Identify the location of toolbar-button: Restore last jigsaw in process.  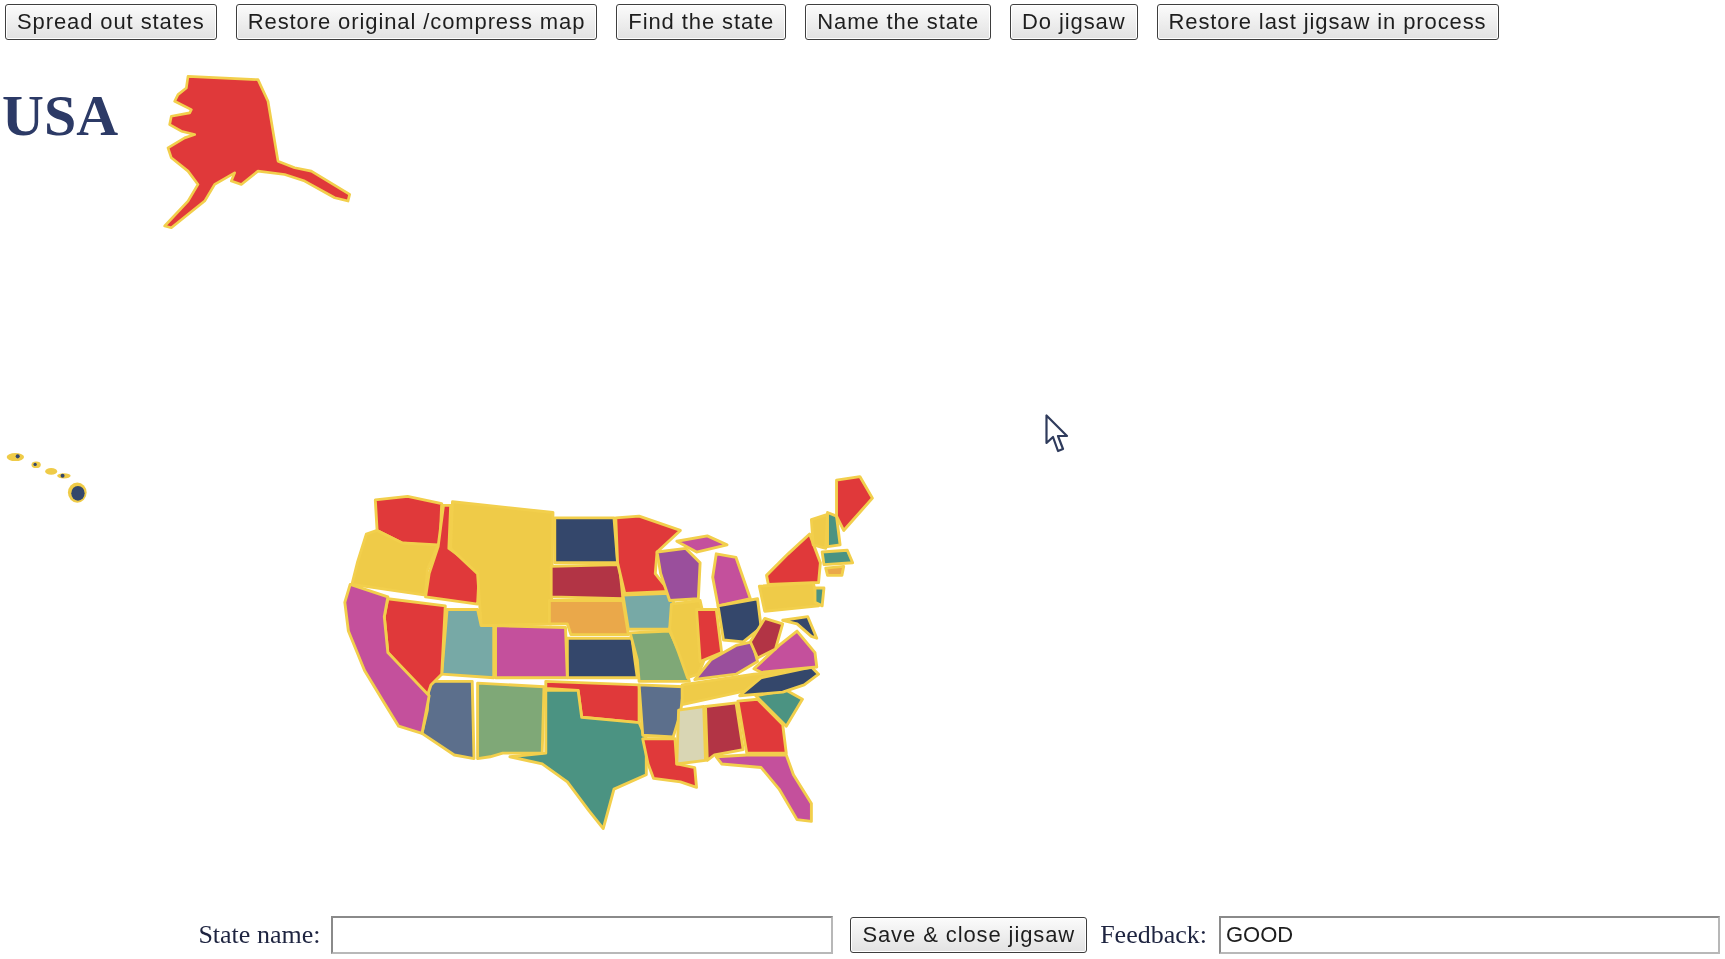
(1327, 22).